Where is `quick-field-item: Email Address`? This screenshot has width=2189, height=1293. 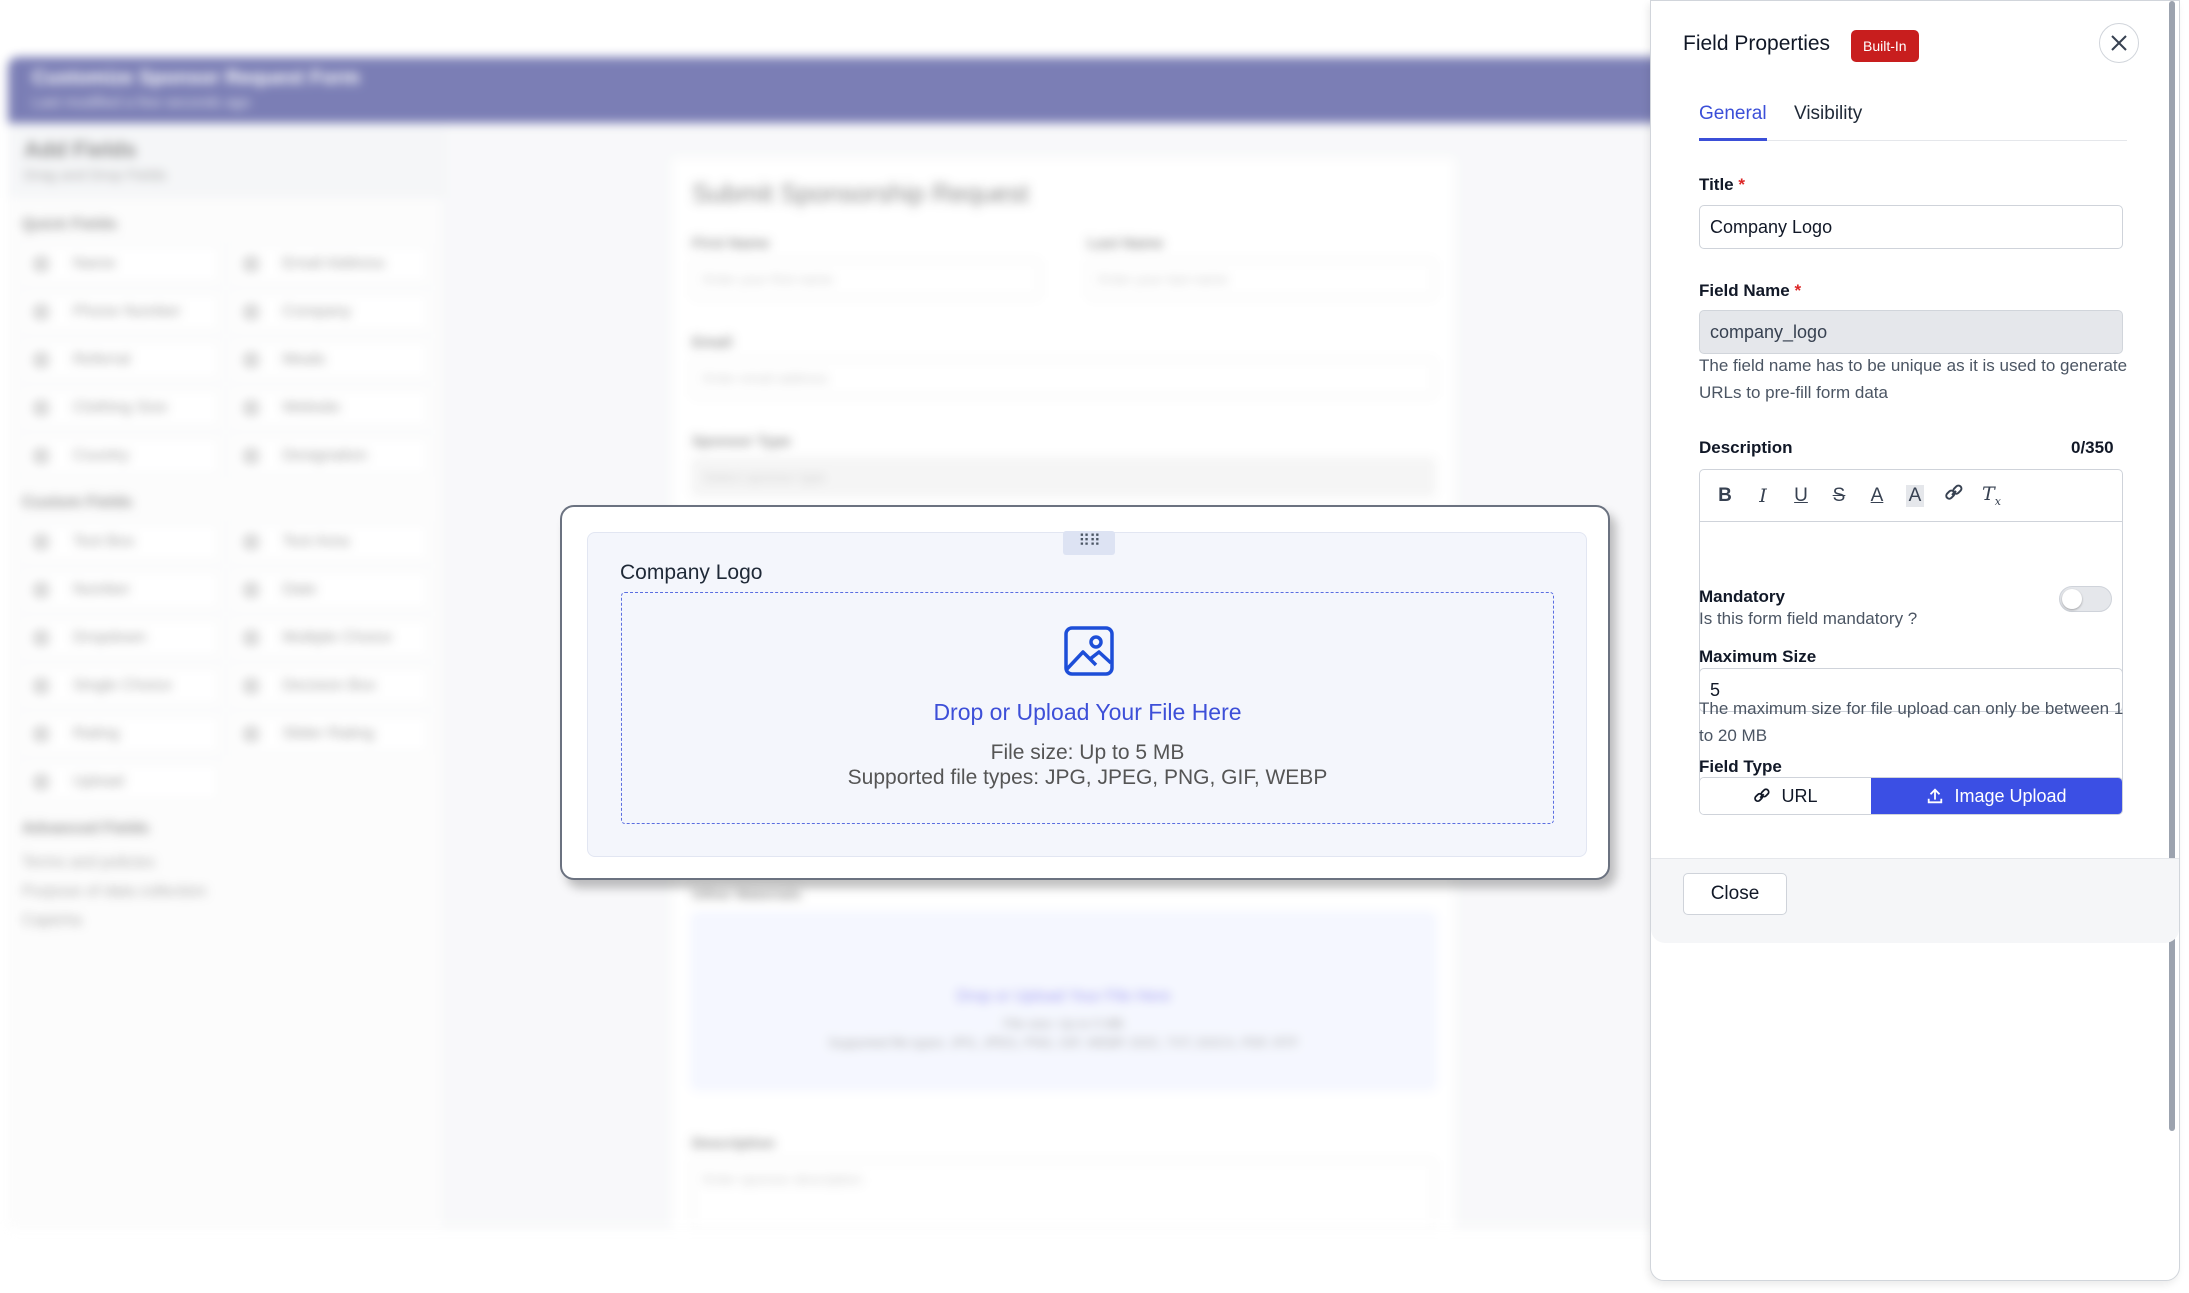
quick-field-item: Email Address is located at coordinates (330, 264).